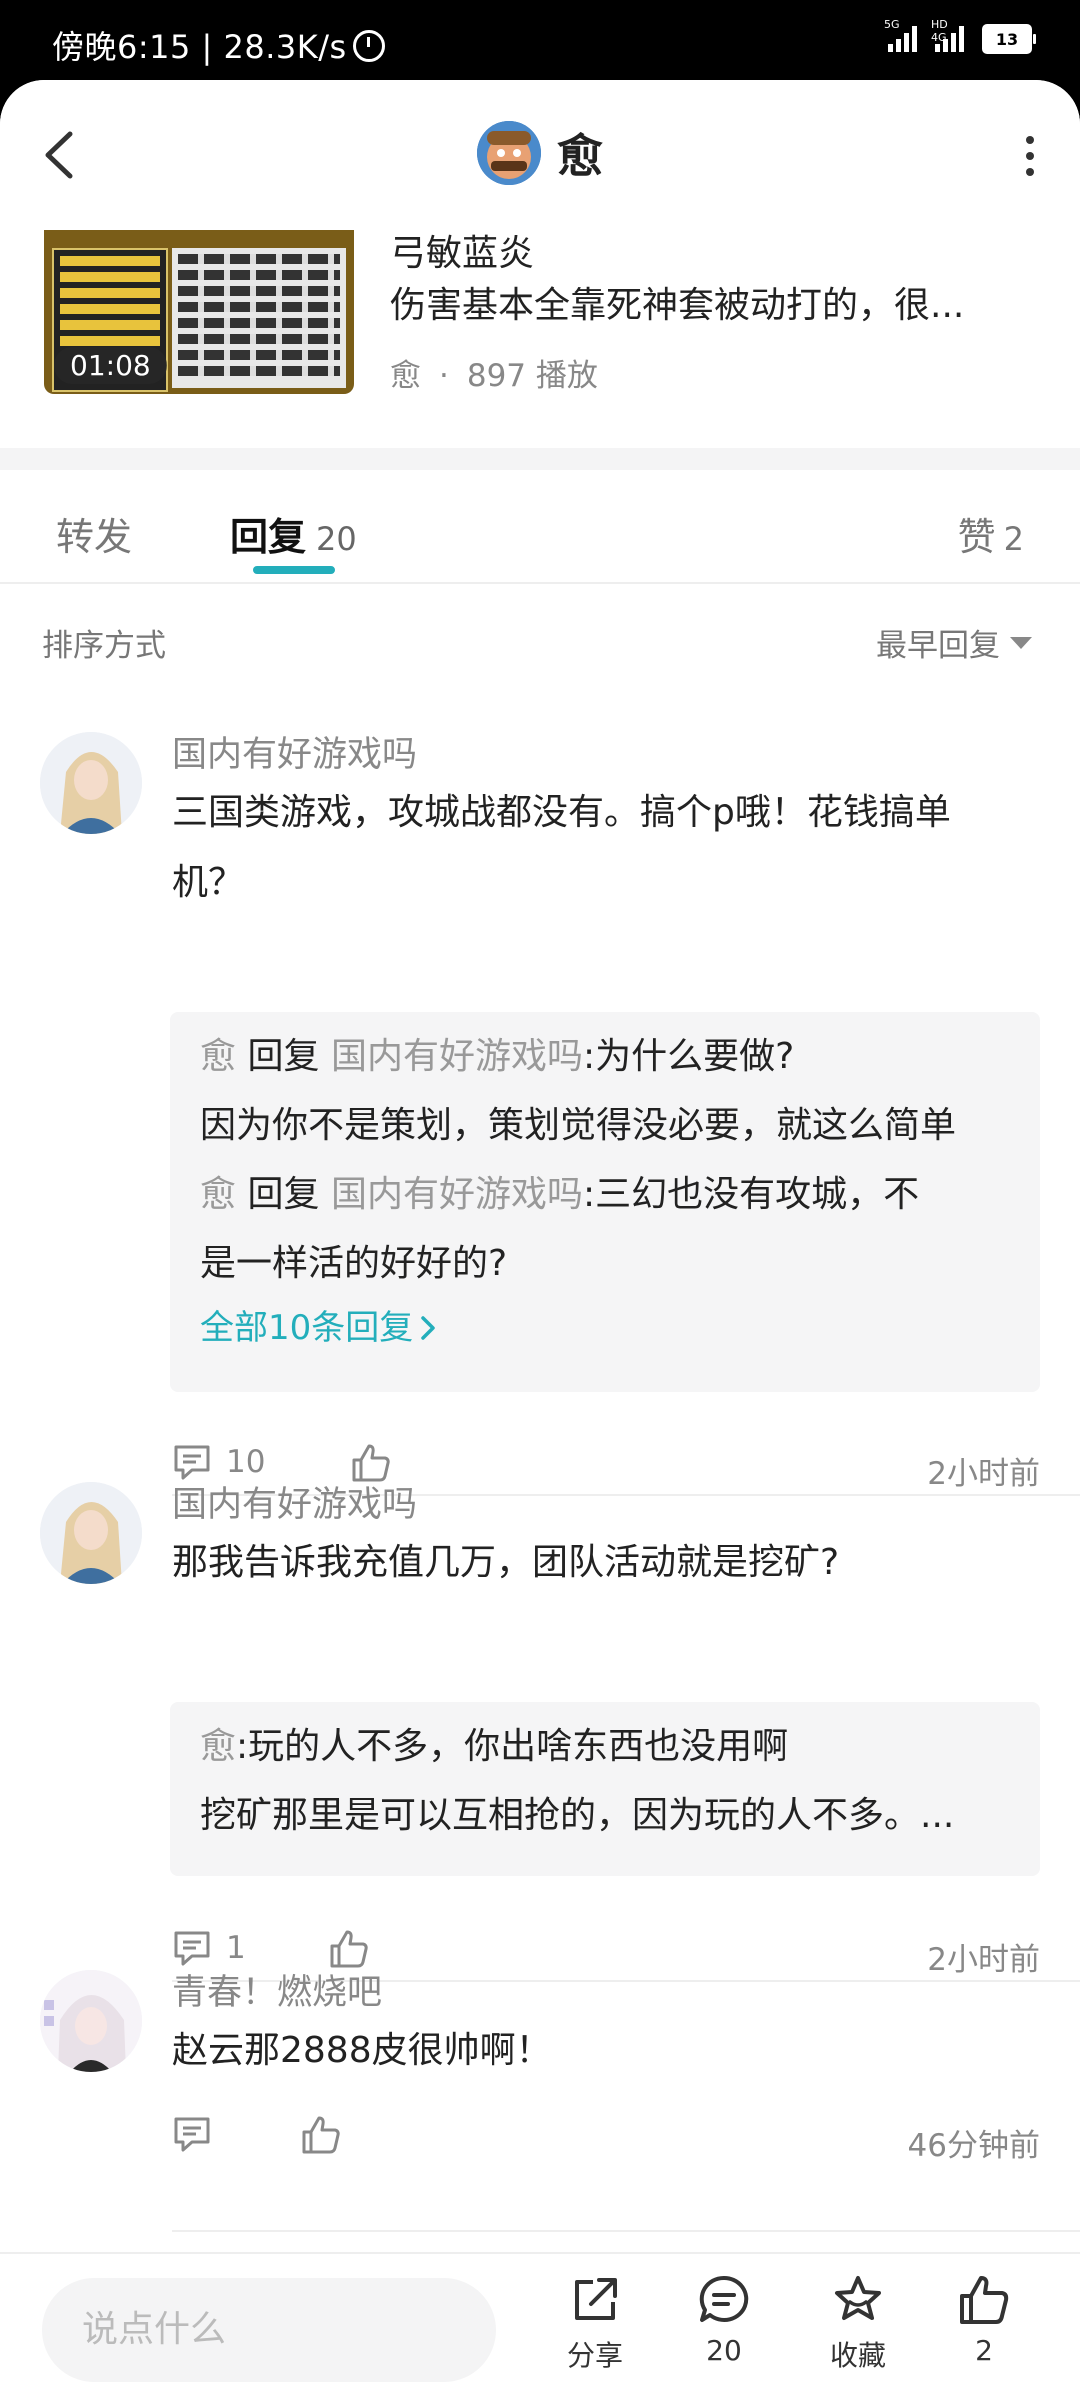 The width and height of the screenshot is (1080, 2400). What do you see at coordinates (94, 533) in the screenshot?
I see `tab-forward: 转发` at bounding box center [94, 533].